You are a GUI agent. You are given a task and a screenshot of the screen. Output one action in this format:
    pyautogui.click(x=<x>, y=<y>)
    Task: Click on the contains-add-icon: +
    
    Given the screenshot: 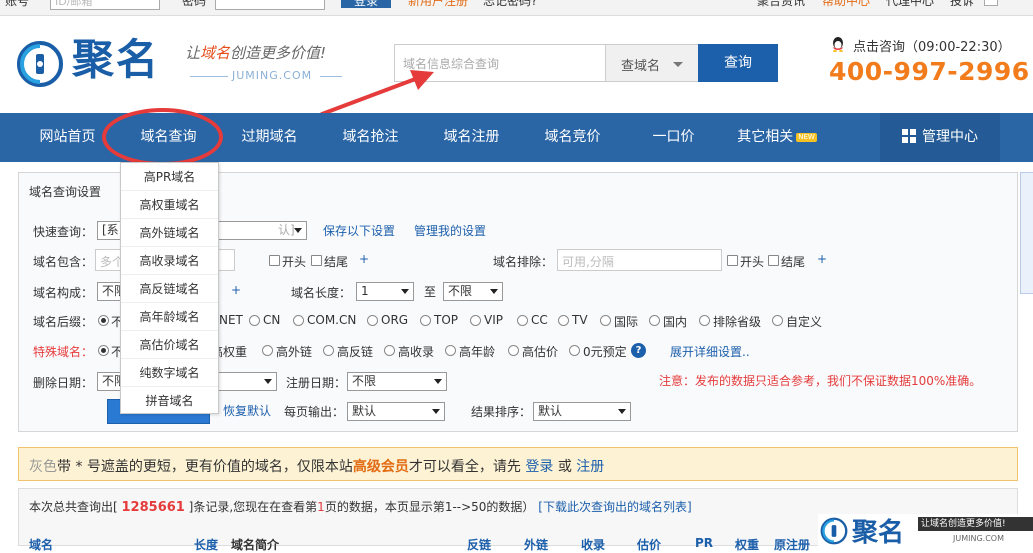 What is the action you would take?
    pyautogui.click(x=364, y=259)
    